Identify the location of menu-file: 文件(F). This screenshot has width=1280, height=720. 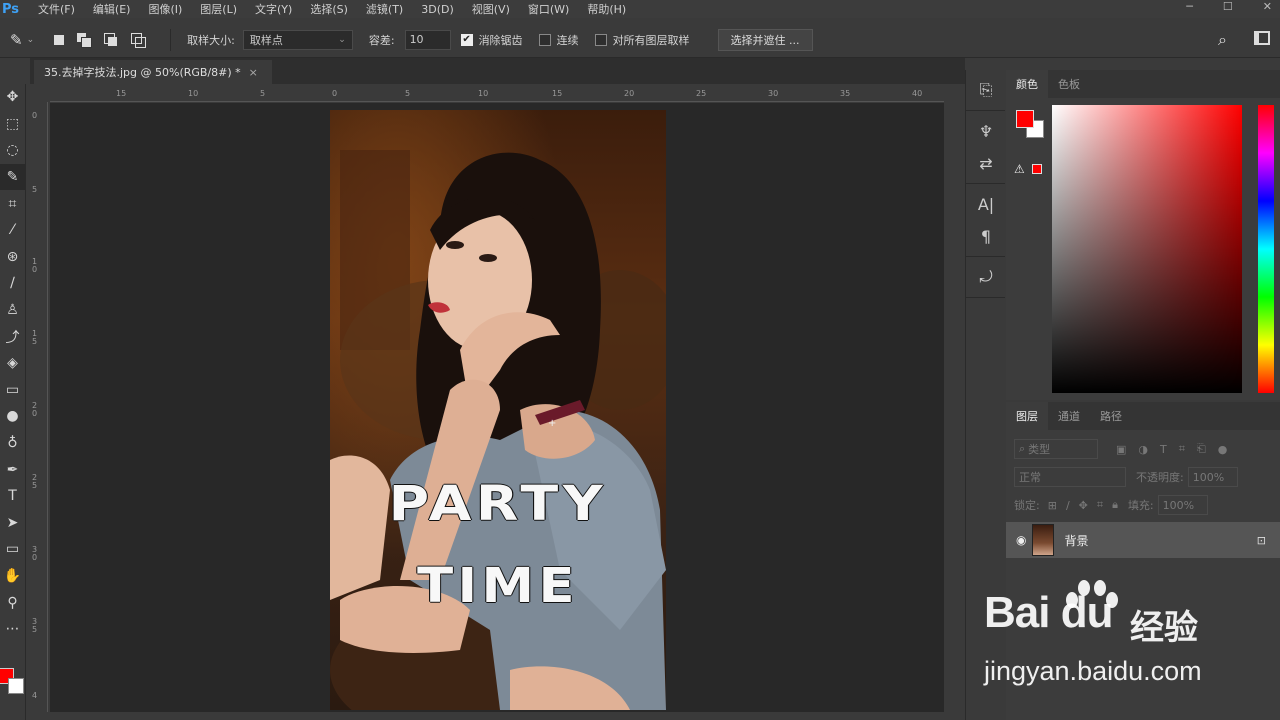
(56, 9).